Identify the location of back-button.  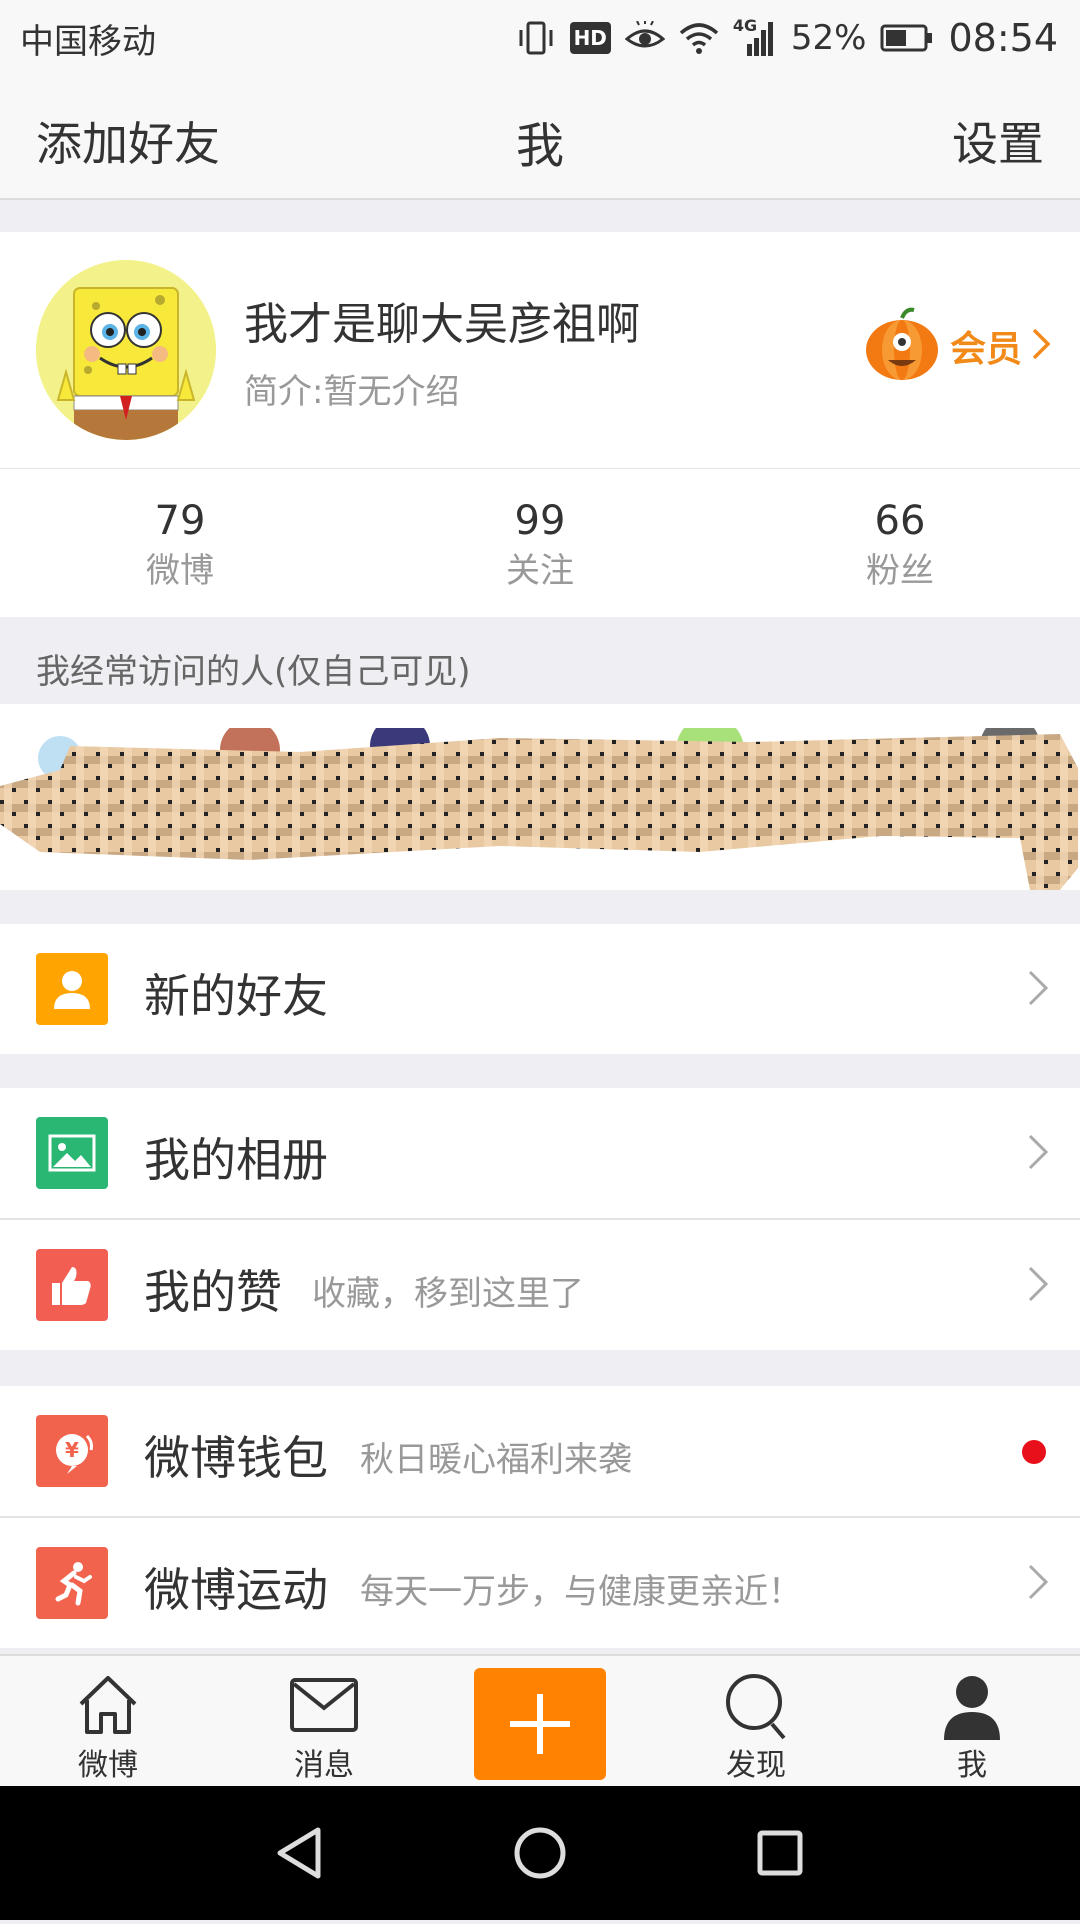
(300, 1853).